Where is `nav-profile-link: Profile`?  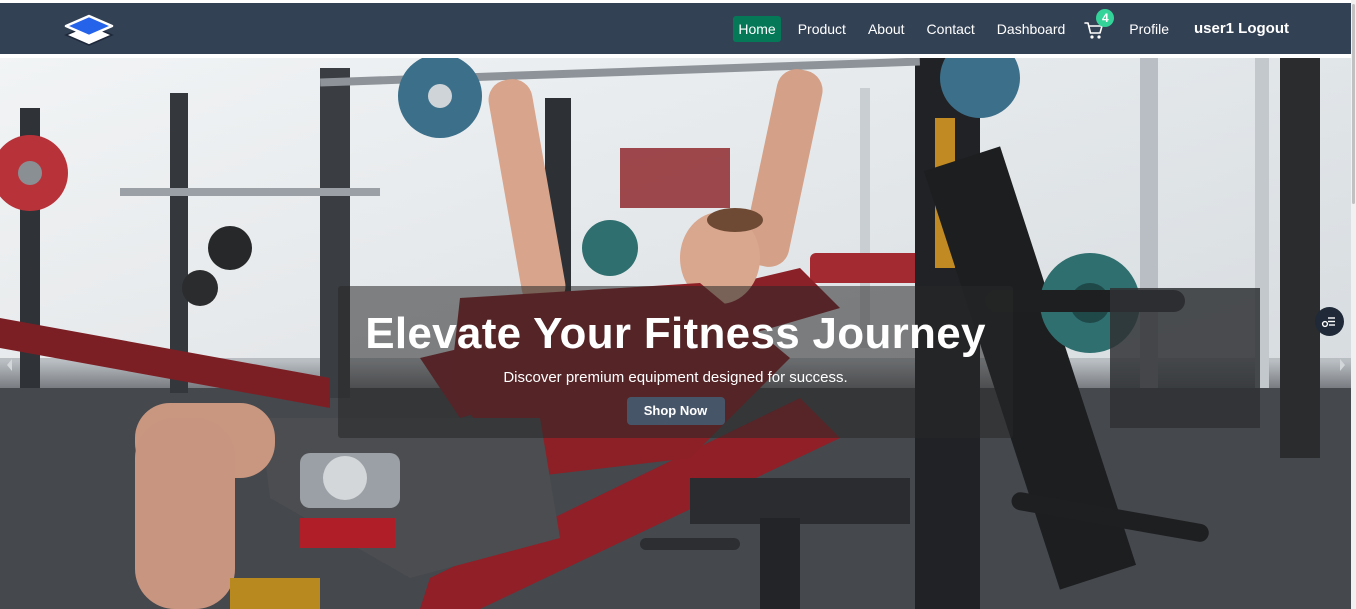 nav-profile-link: Profile is located at coordinates (1149, 29).